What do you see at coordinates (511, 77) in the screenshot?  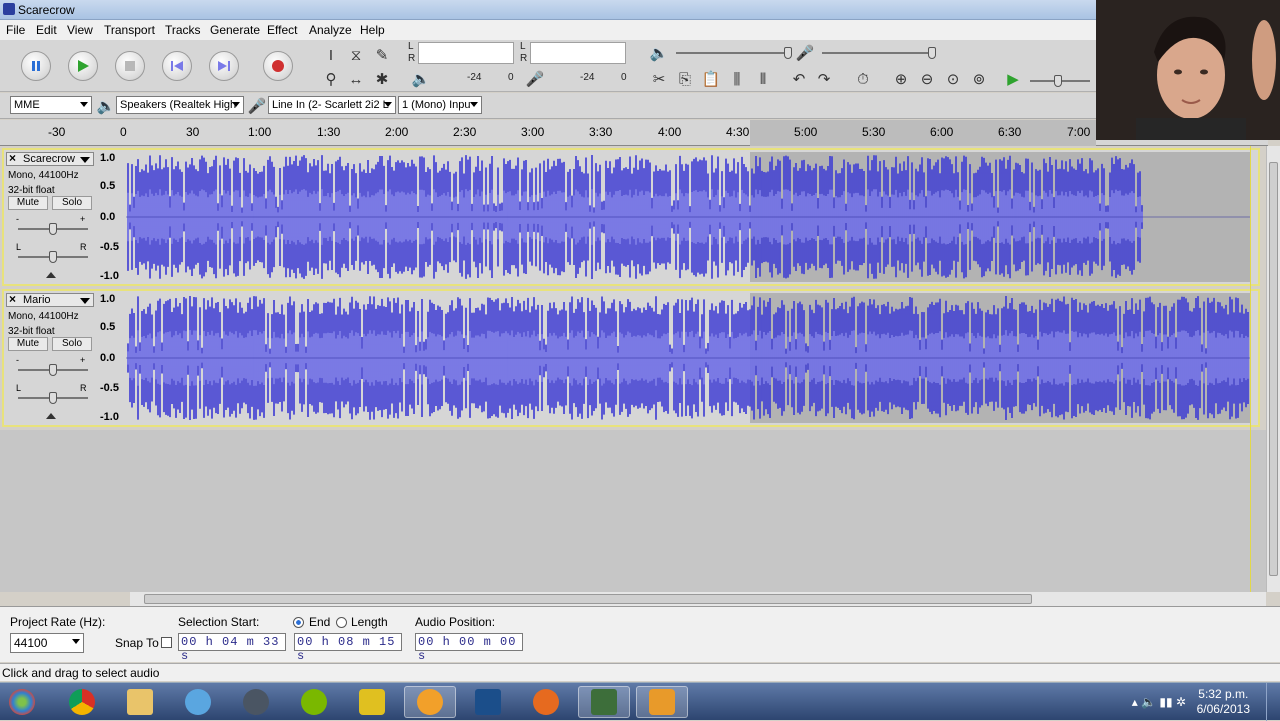 I see `play-meter-zero: 0` at bounding box center [511, 77].